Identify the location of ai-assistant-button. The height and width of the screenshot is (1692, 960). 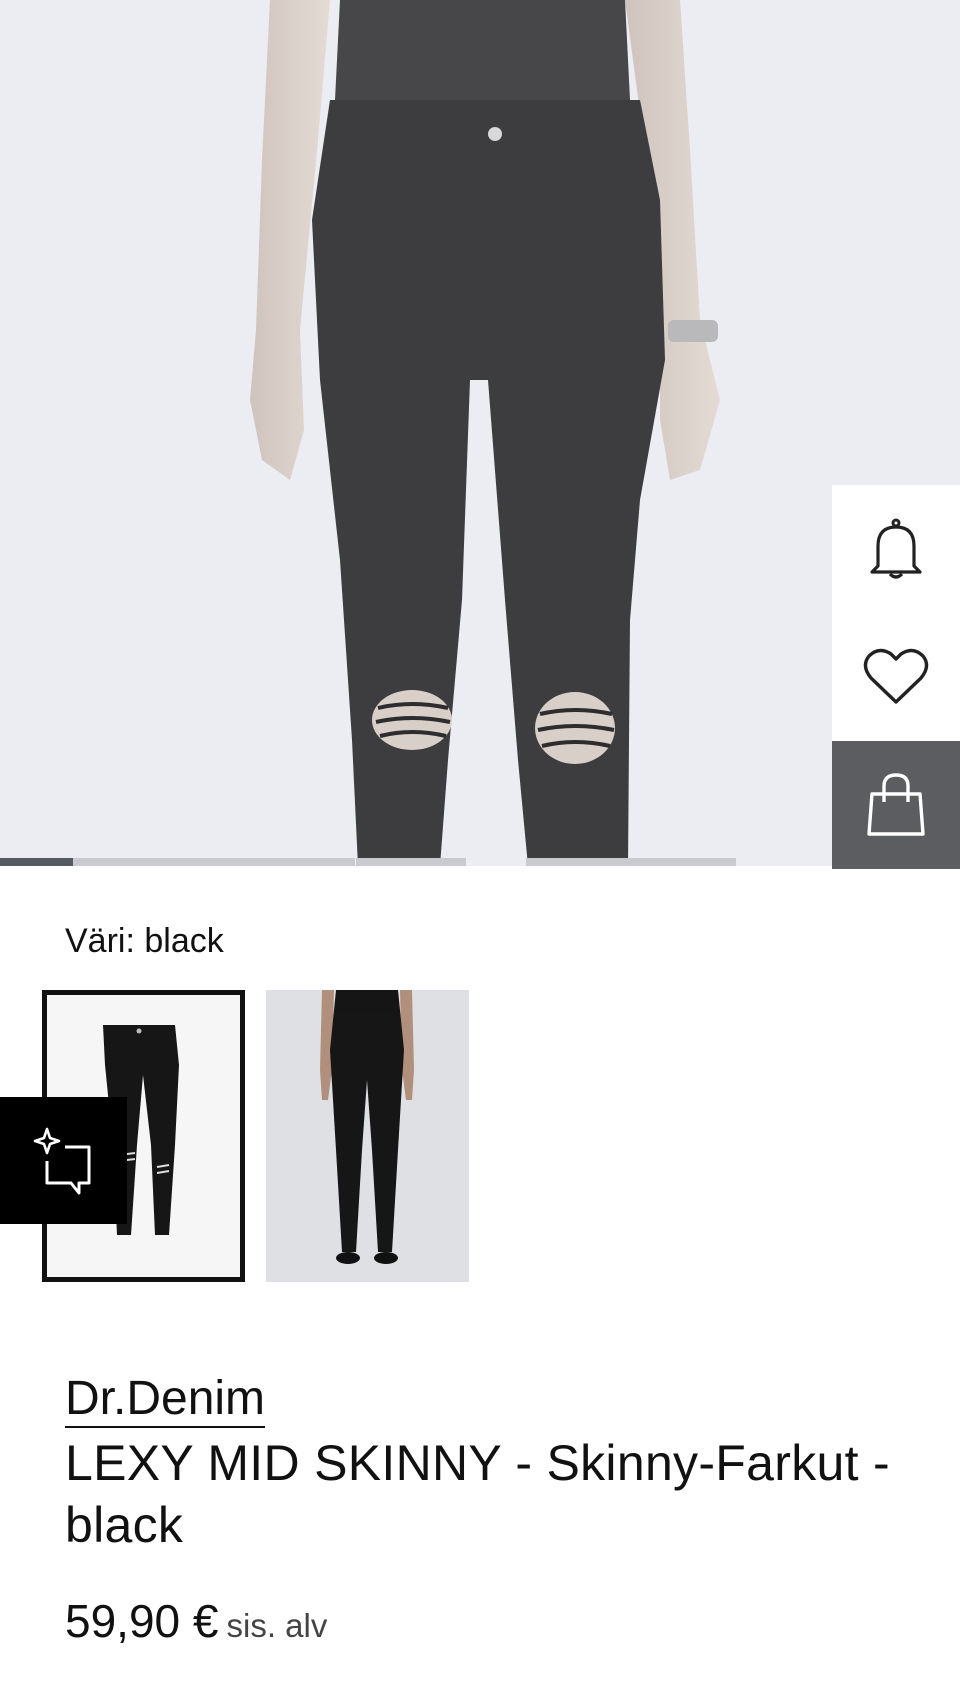
(63, 1160).